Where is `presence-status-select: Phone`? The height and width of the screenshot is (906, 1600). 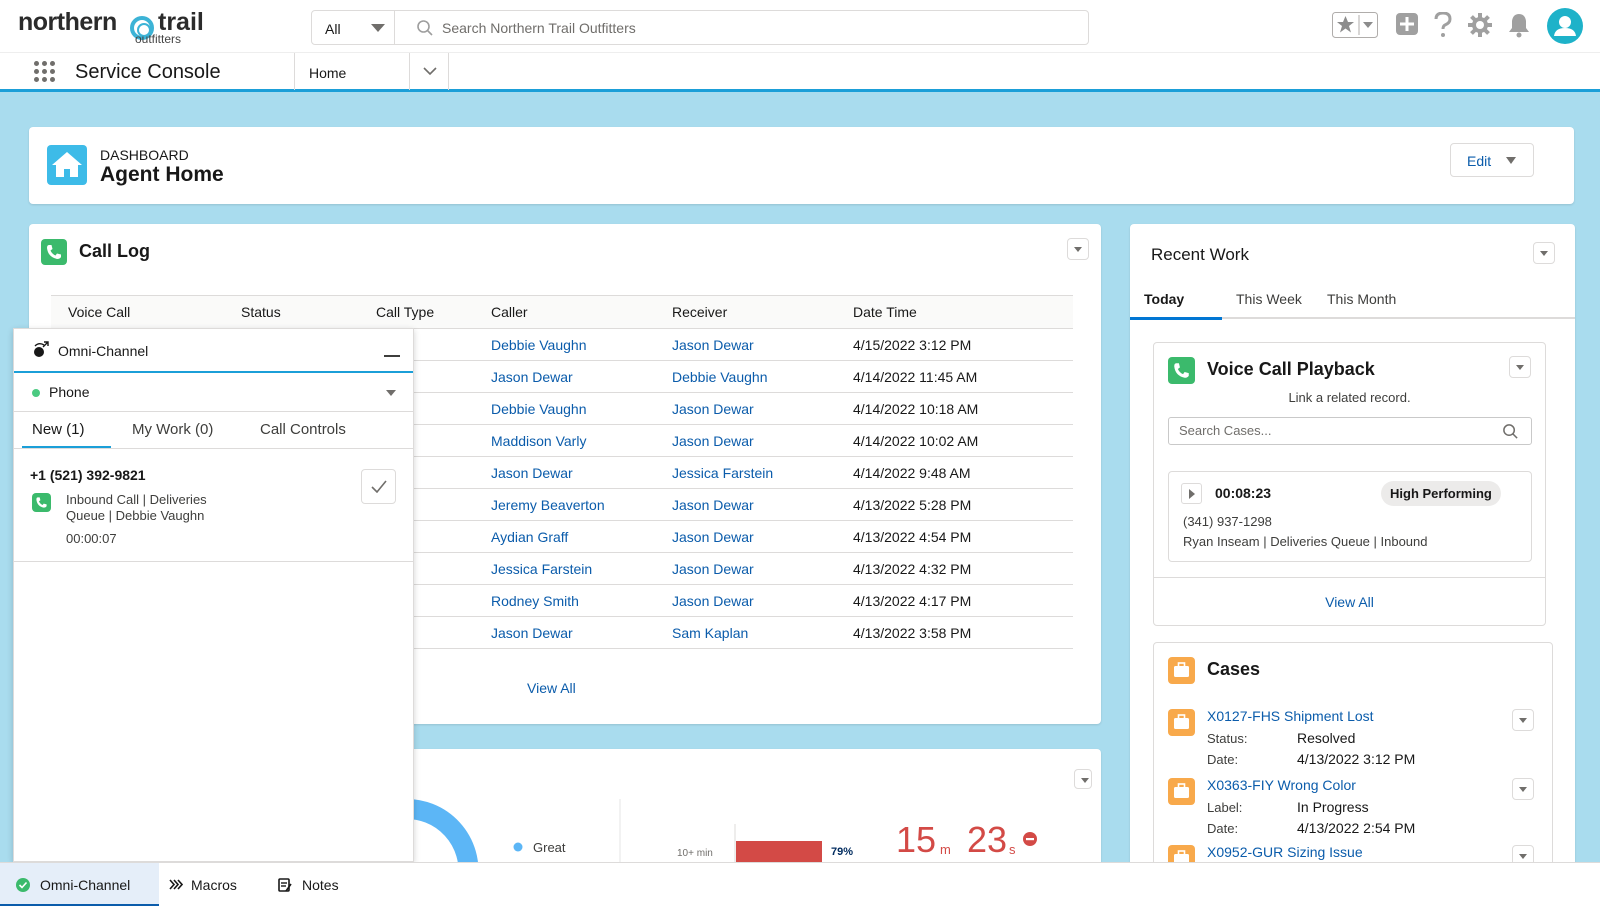
presence-status-select: Phone is located at coordinates (213, 392).